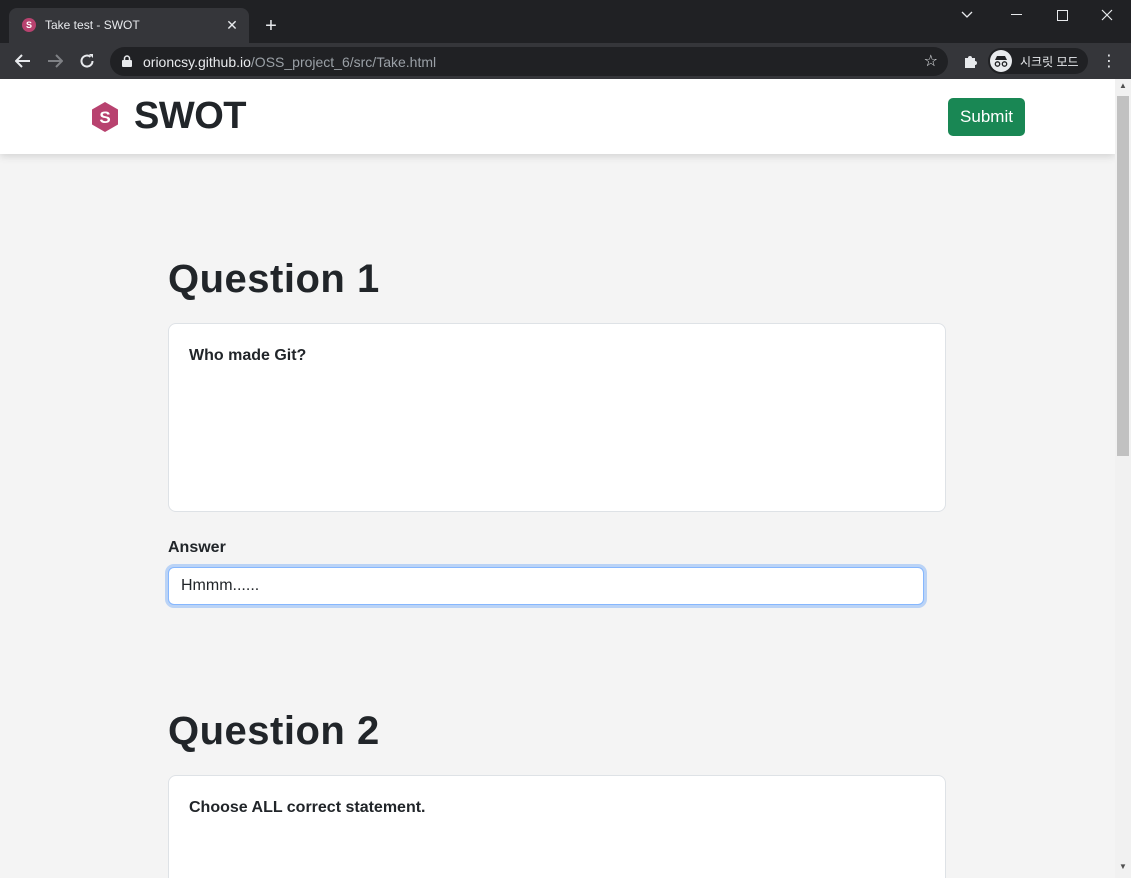  Describe the element at coordinates (1123, 478) in the screenshot. I see `page-scrollbar: ▲ ▼` at that location.